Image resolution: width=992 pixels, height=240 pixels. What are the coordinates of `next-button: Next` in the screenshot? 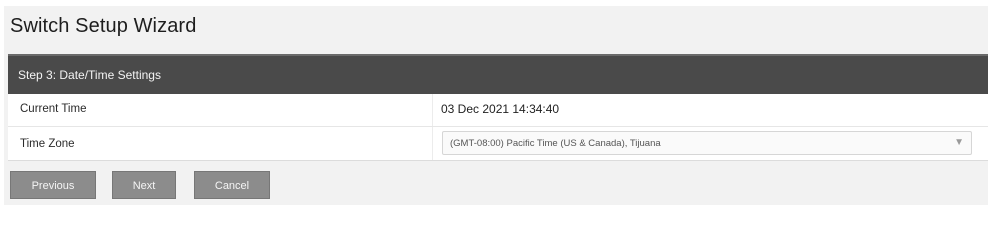 It's located at (144, 185).